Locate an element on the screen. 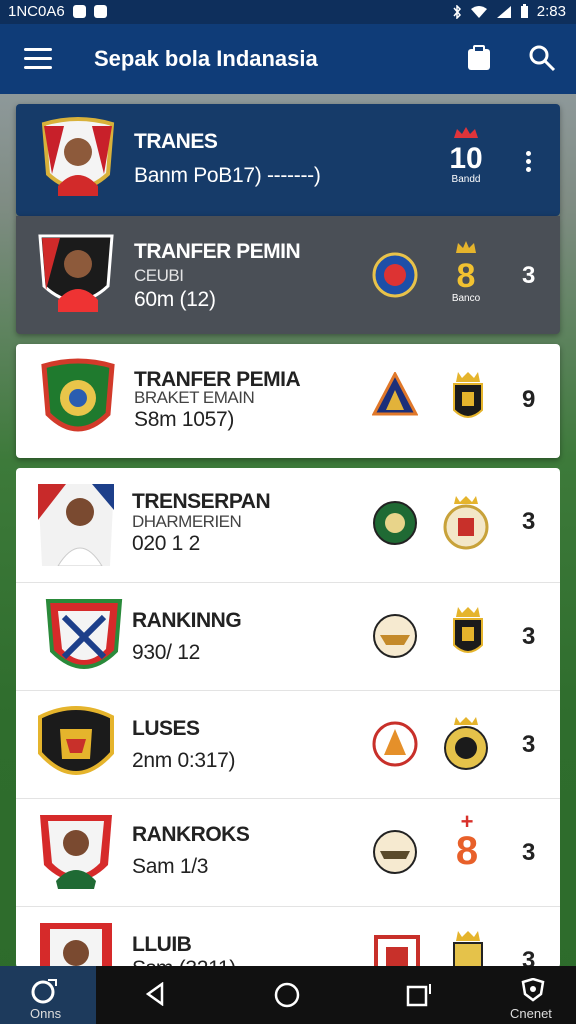 This screenshot has width=576, height=1024. rank-badge: + 8 is located at coordinates (467, 842).